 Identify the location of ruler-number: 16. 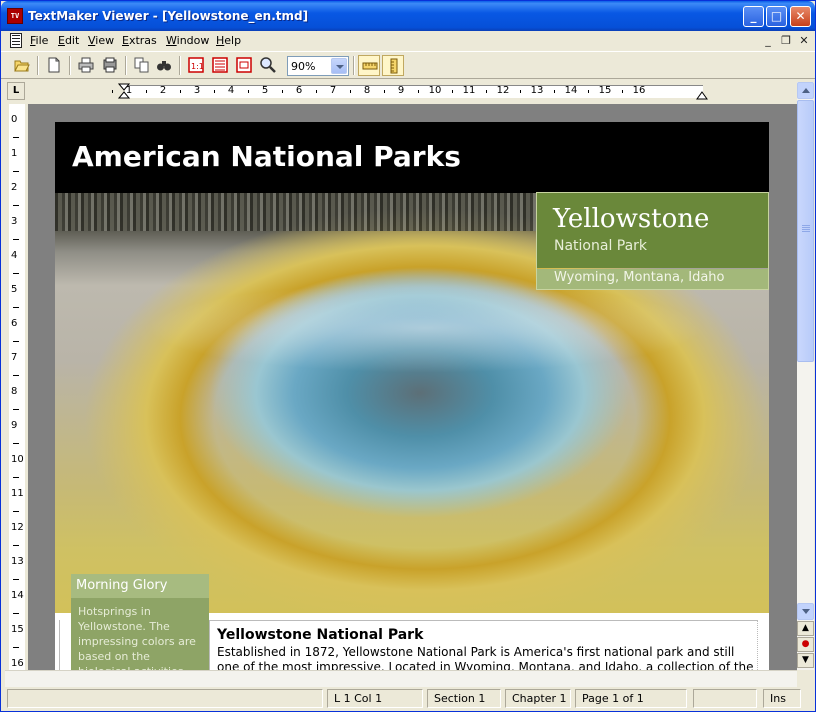
(17, 663).